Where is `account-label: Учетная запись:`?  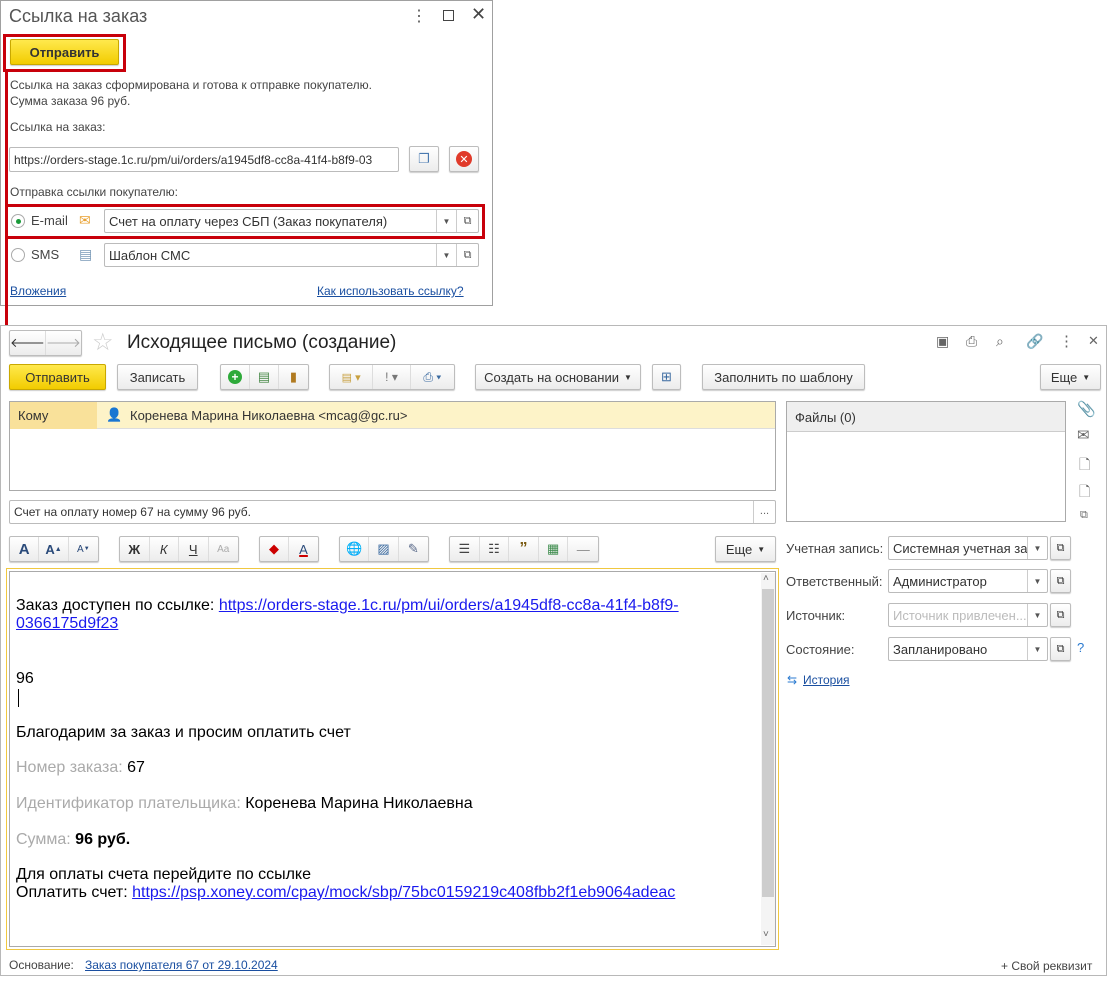 account-label: Учетная запись: is located at coordinates (835, 548).